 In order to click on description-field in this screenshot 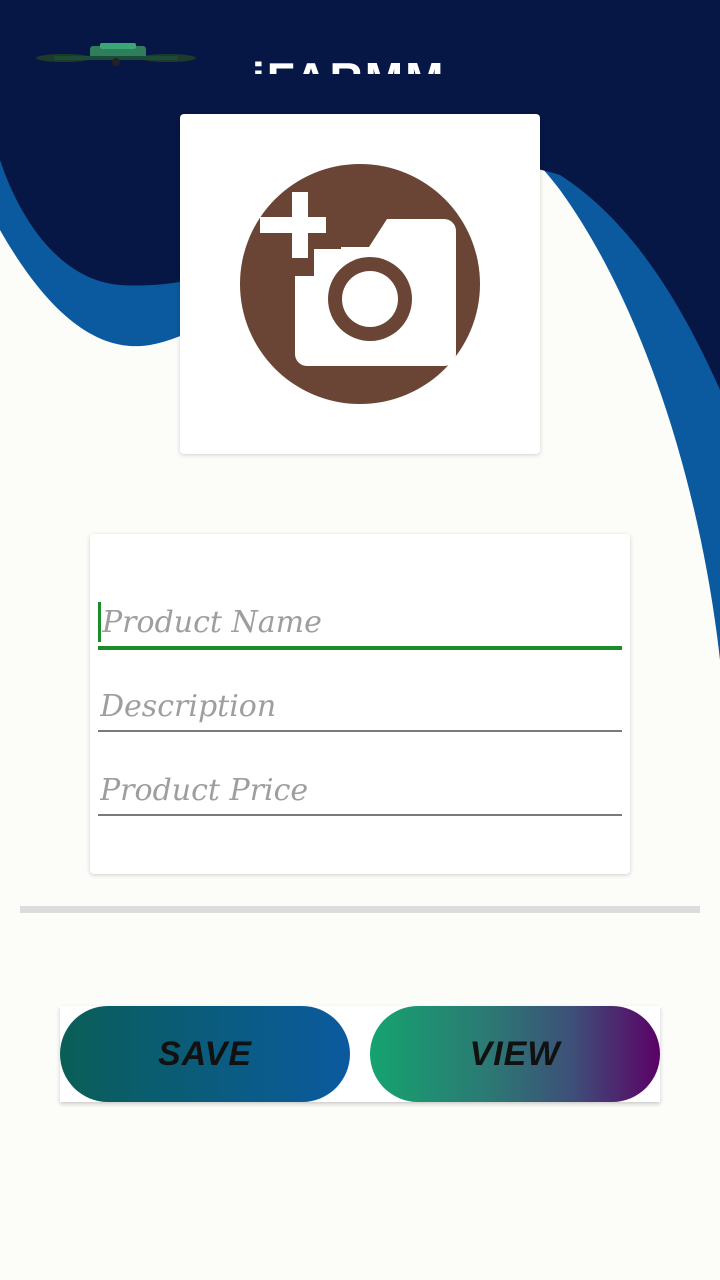, I will do `click(360, 707)`.